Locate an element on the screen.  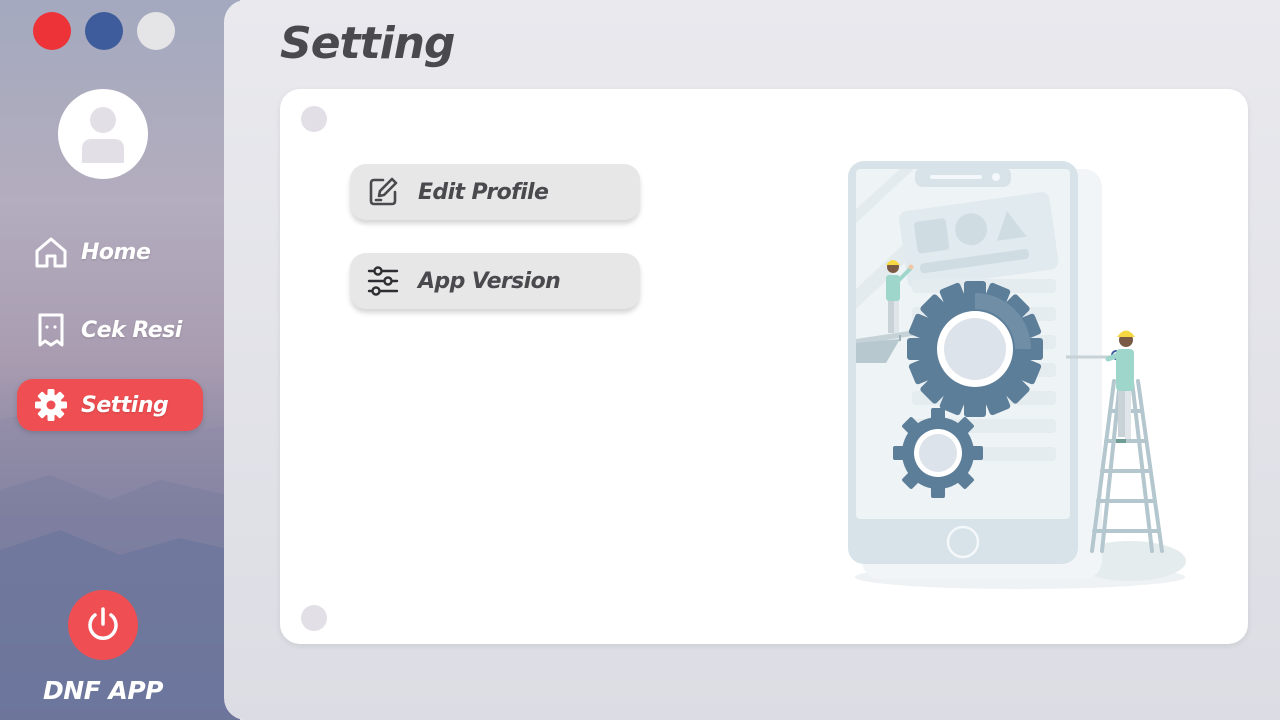
power-icon is located at coordinates (103, 623).